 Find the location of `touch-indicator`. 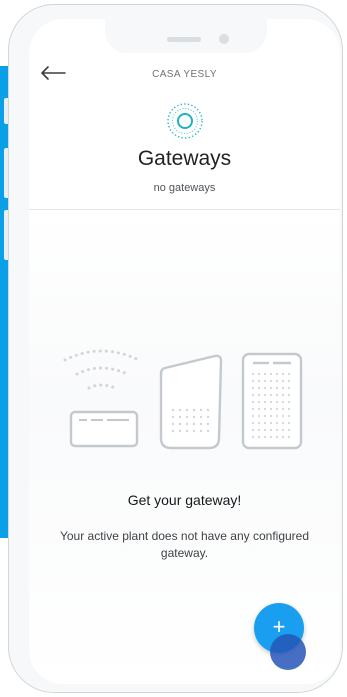

touch-indicator is located at coordinates (288, 652).